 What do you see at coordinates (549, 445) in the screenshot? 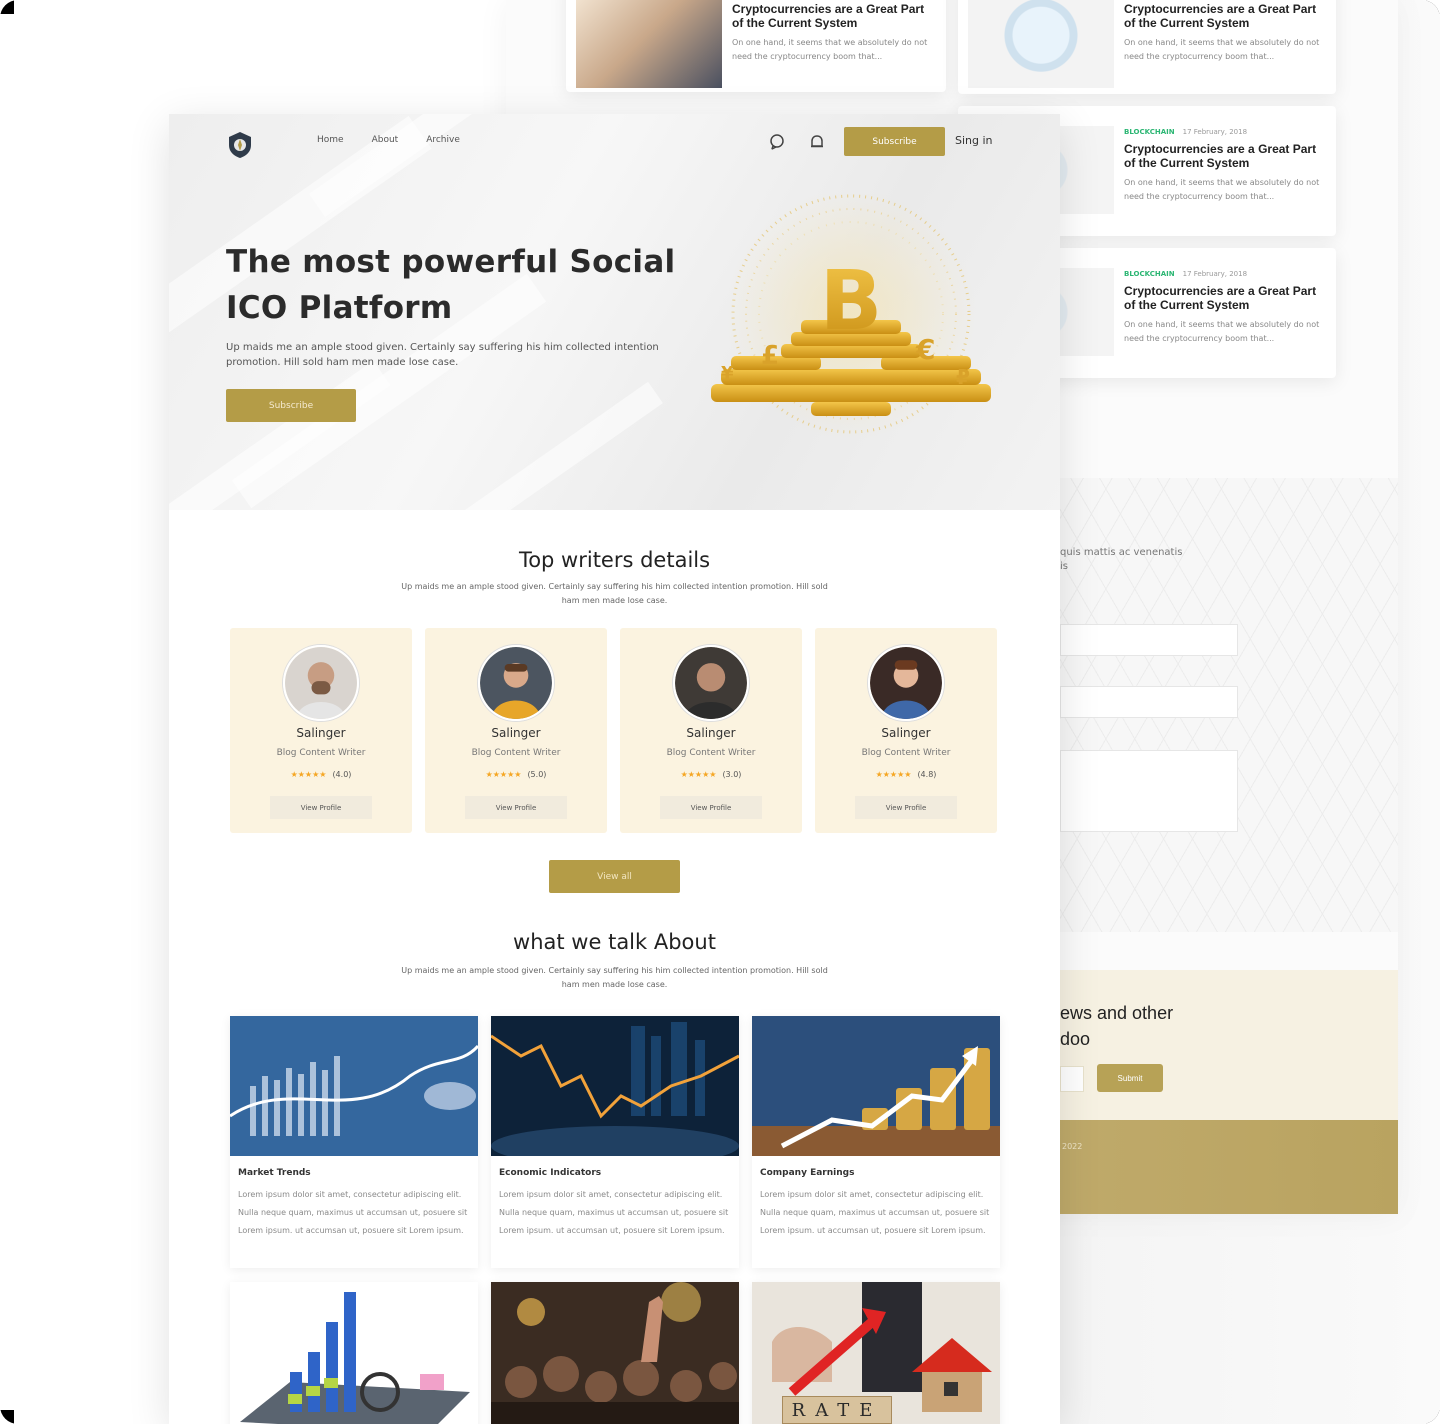
I see `hero-background-shape` at bounding box center [549, 445].